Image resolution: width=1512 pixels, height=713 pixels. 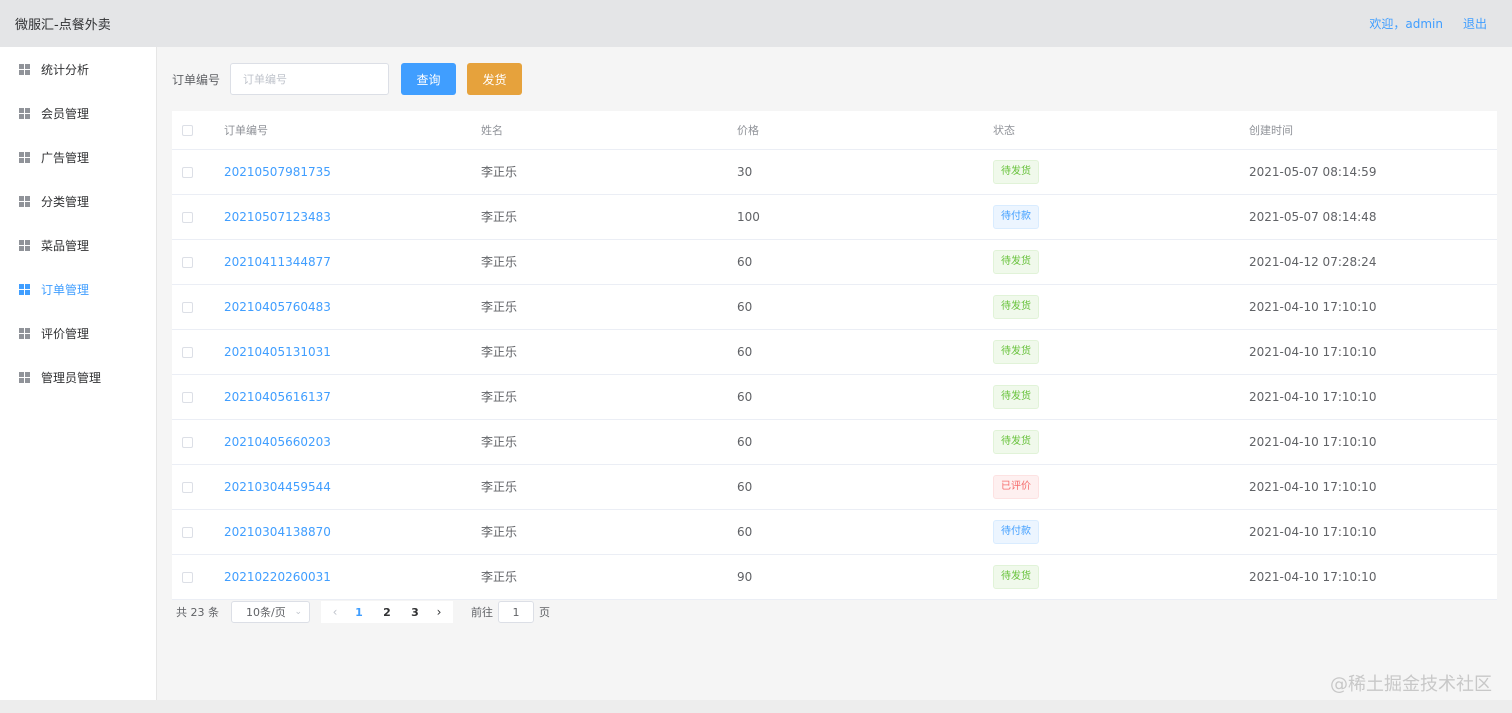 I want to click on order-no-link: 20210405660203, so click(x=277, y=442).